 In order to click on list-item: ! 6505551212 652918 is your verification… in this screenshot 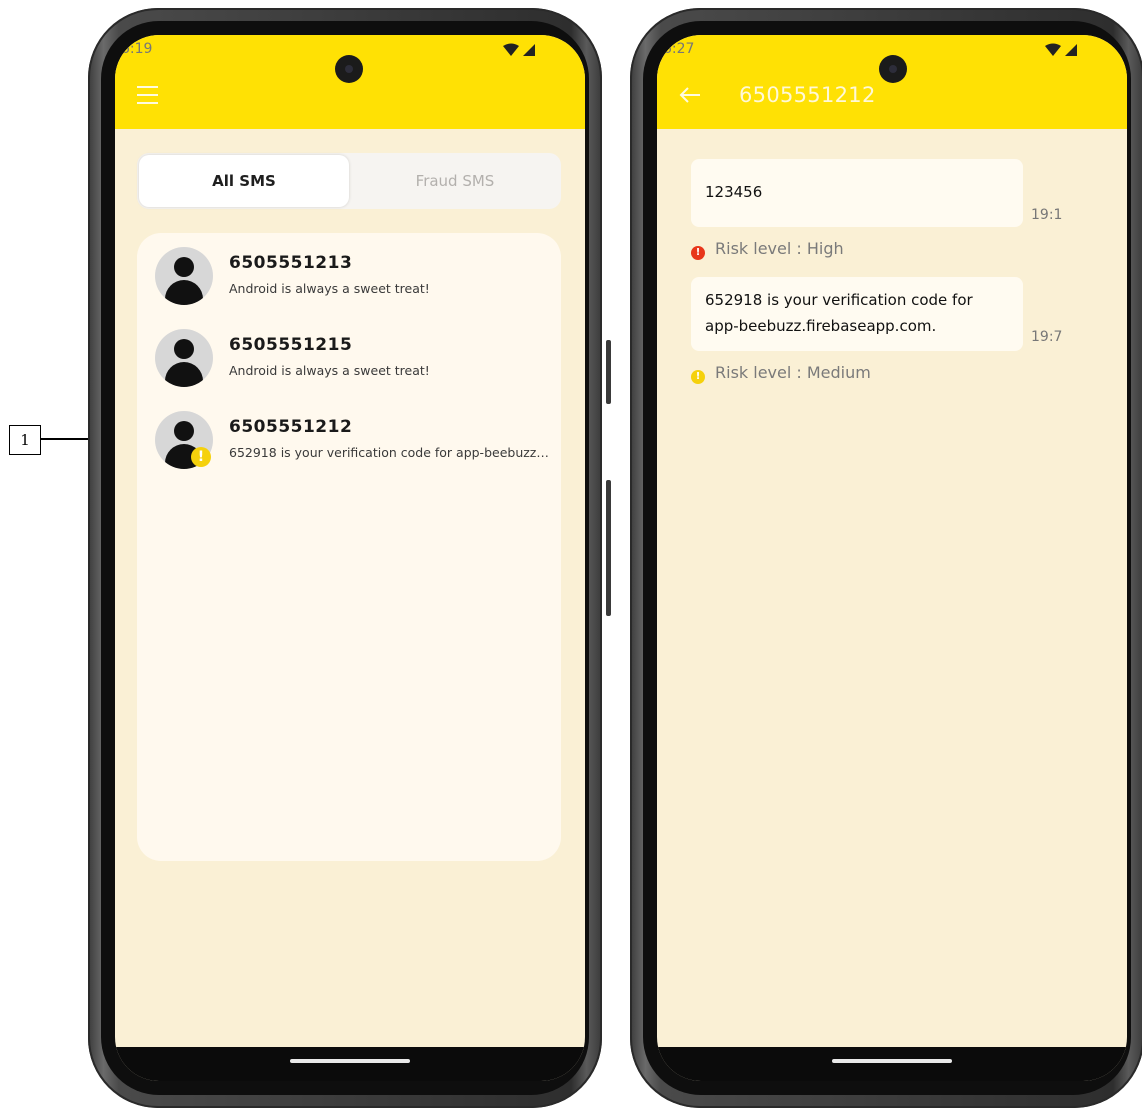, I will do `click(355, 443)`.